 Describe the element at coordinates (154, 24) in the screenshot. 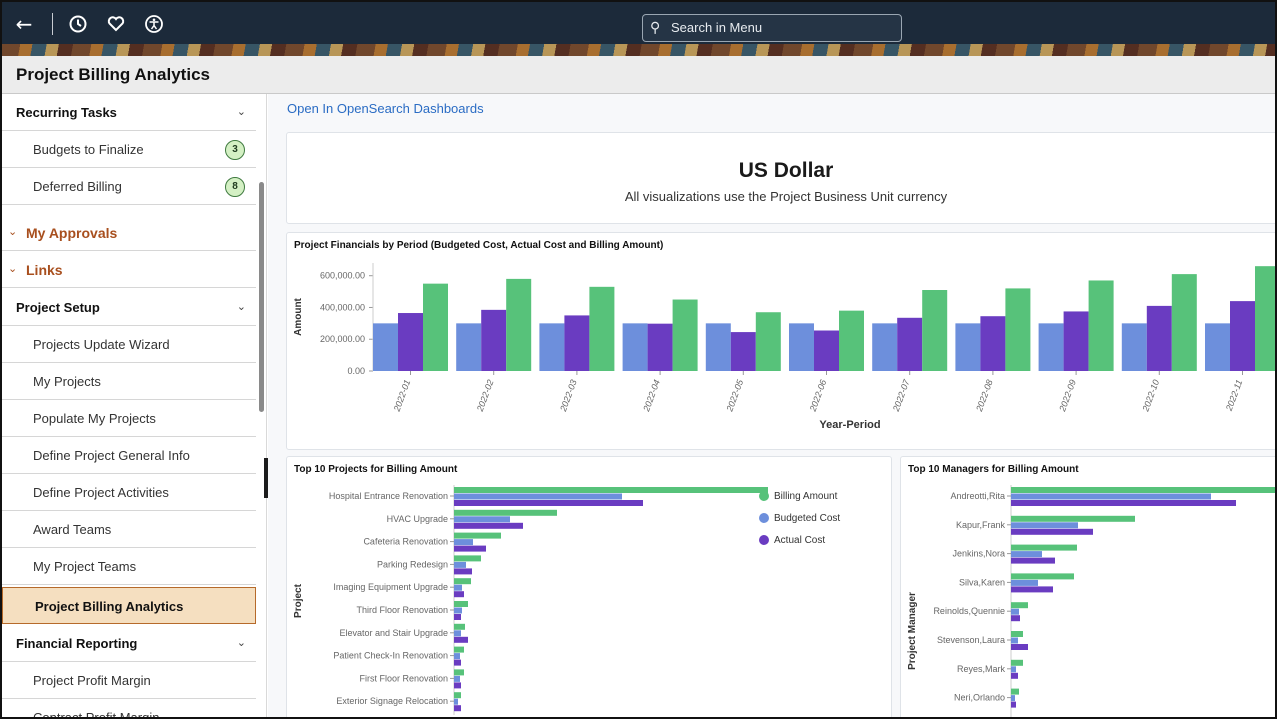

I see `accessibility-icon` at that location.